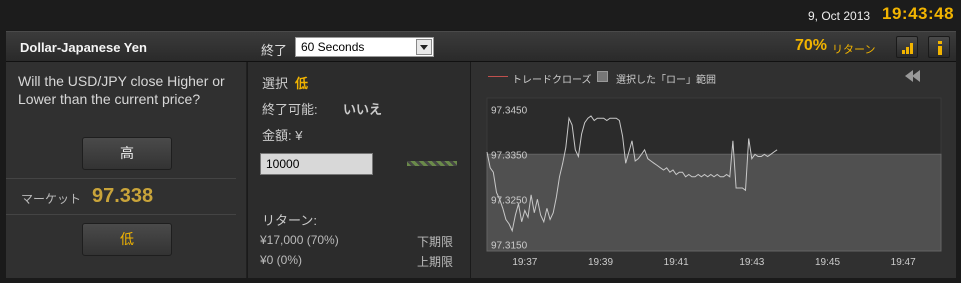 The width and height of the screenshot is (961, 283). Describe the element at coordinates (907, 47) in the screenshot. I see `signal-bars-icon` at that location.